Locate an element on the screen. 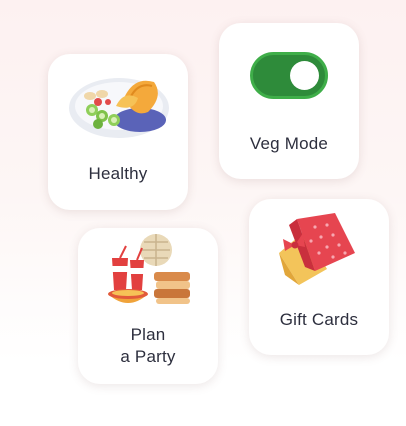 The image size is (406, 426). veg-mode-toggle is located at coordinates (289, 75).